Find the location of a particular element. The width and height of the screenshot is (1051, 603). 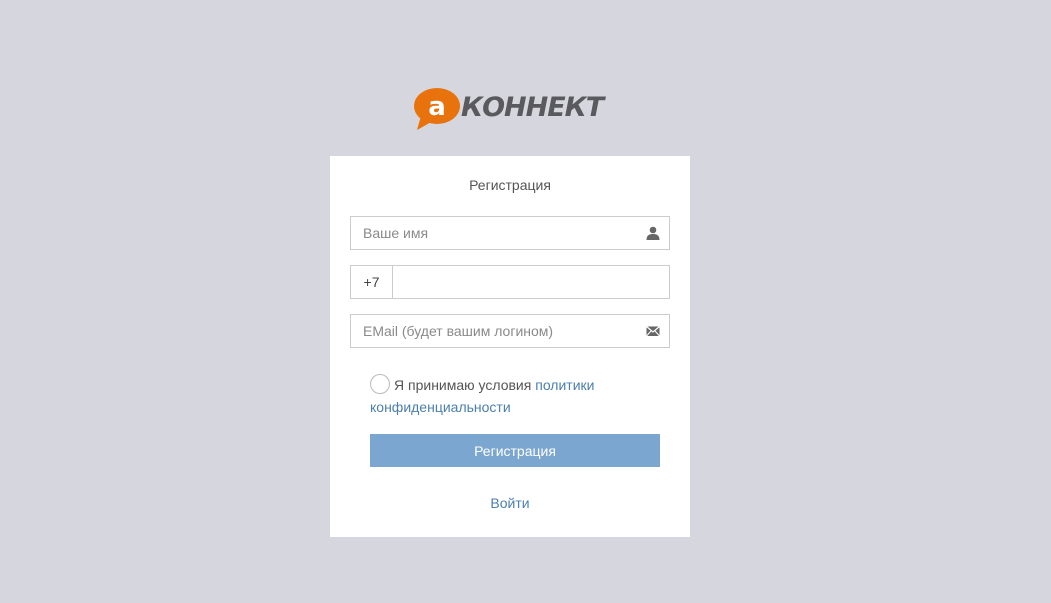

email-input is located at coordinates (510, 331).